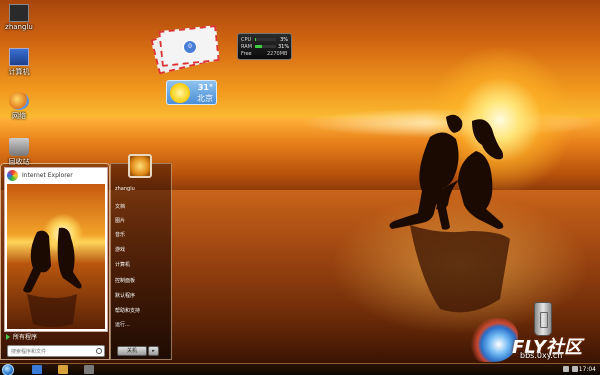 Image resolution: width=600 pixels, height=375 pixels. Describe the element at coordinates (19, 27) in the screenshot. I see `desktop-icon-label: zhanglu` at that location.